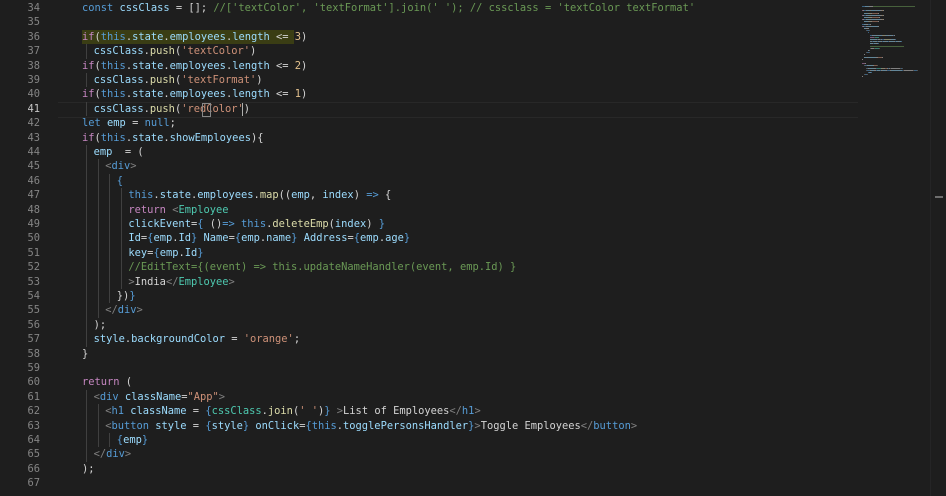 This screenshot has height=496, width=946. I want to click on vertical-scrollbar, so click(938, 248).